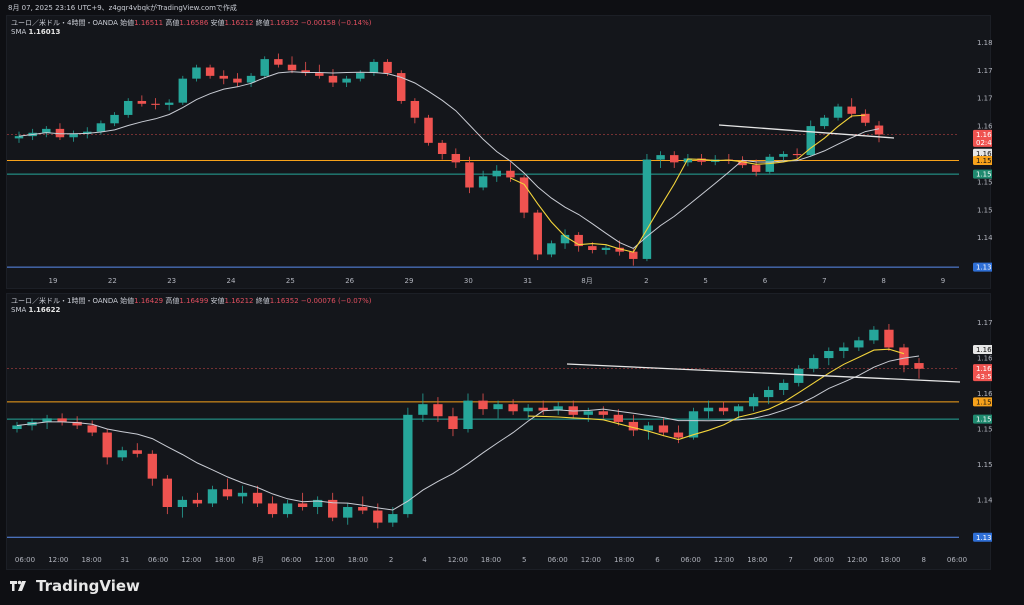 The width and height of the screenshot is (1024, 605). Describe the element at coordinates (984, 377) in the screenshot. I see `countdown-text: 43:53` at that location.